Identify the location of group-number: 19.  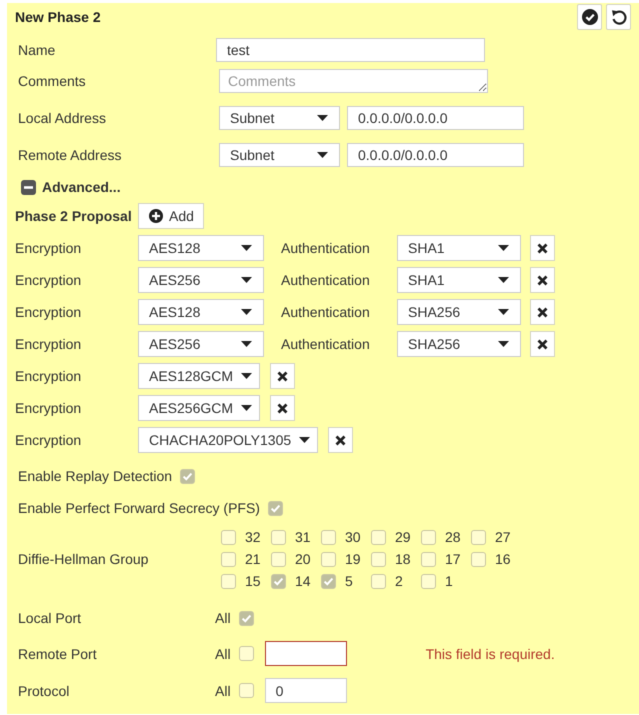
(353, 559).